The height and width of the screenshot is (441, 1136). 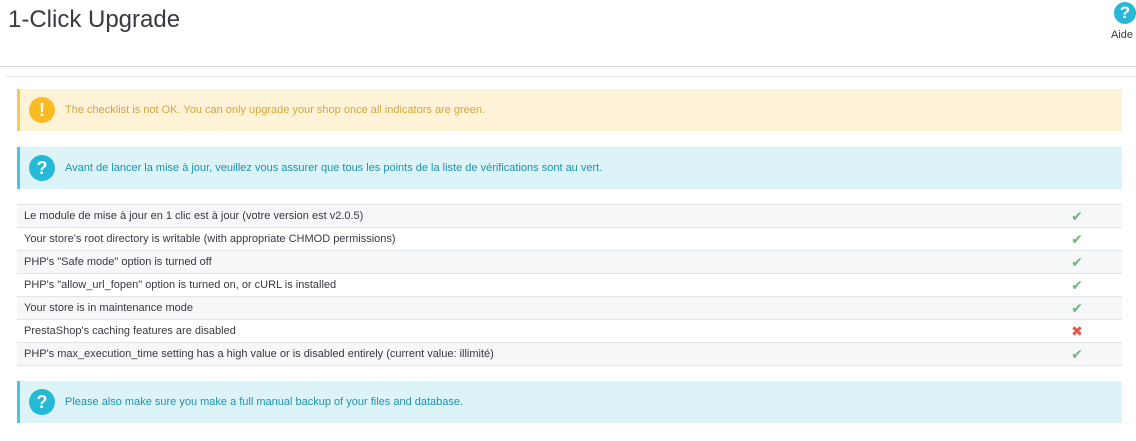 What do you see at coordinates (571, 76) in the screenshot?
I see `content-divider` at bounding box center [571, 76].